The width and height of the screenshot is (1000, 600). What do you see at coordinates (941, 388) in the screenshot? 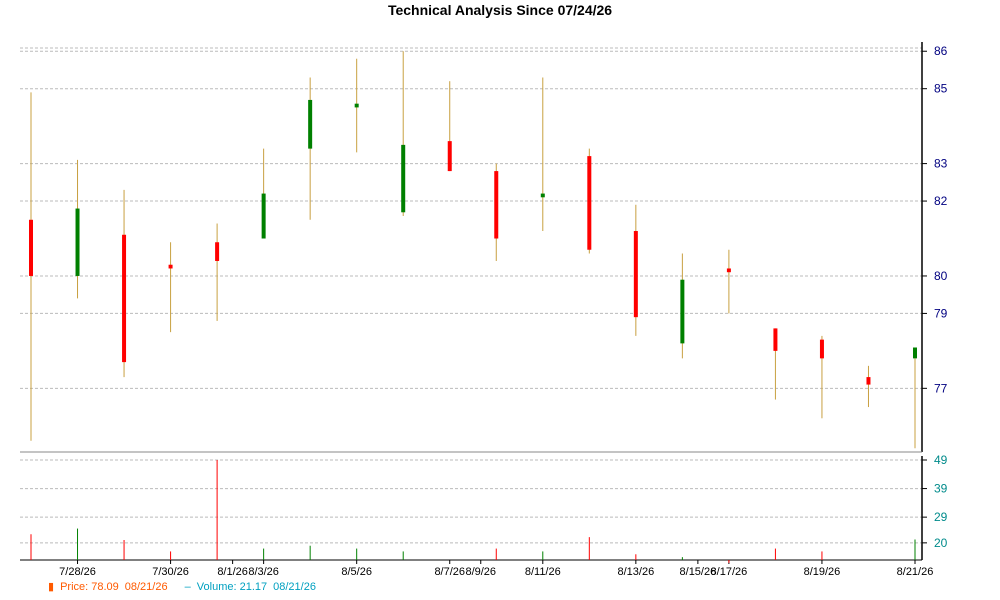
I see `price-tick-label: 77` at bounding box center [941, 388].